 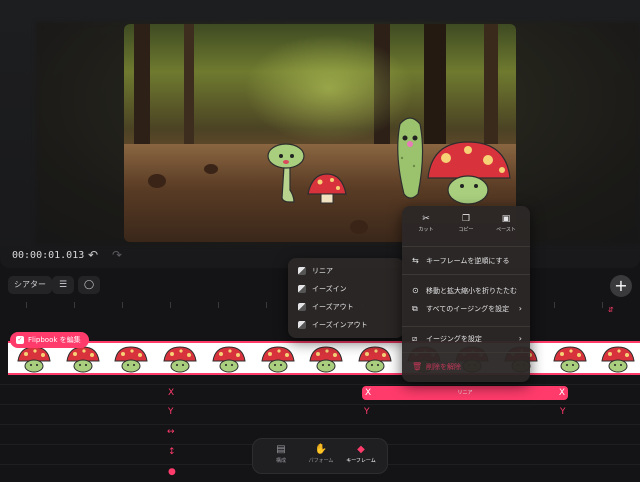 I want to click on cut-button: ✂ カット, so click(x=426, y=222).